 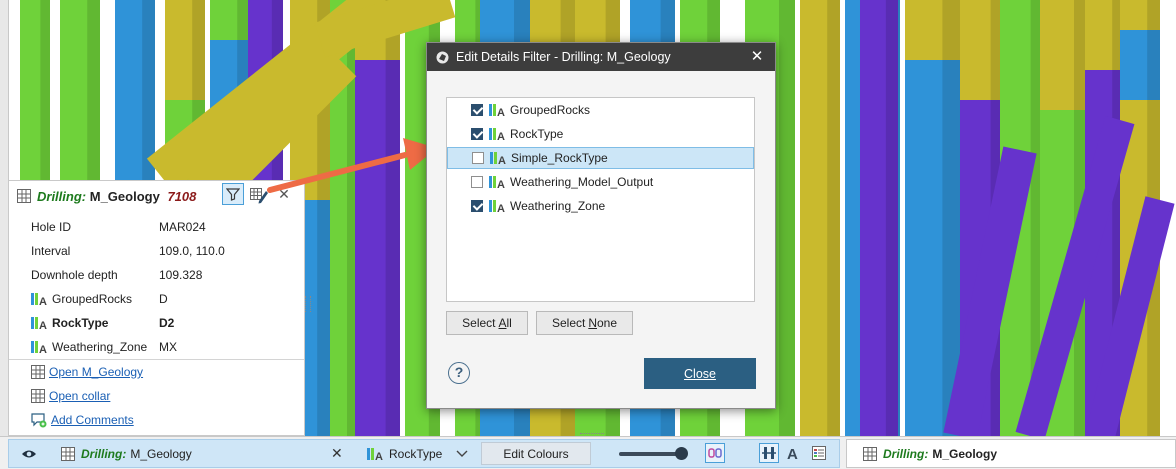 I want to click on show-labels-toggle: A, so click(x=793, y=453).